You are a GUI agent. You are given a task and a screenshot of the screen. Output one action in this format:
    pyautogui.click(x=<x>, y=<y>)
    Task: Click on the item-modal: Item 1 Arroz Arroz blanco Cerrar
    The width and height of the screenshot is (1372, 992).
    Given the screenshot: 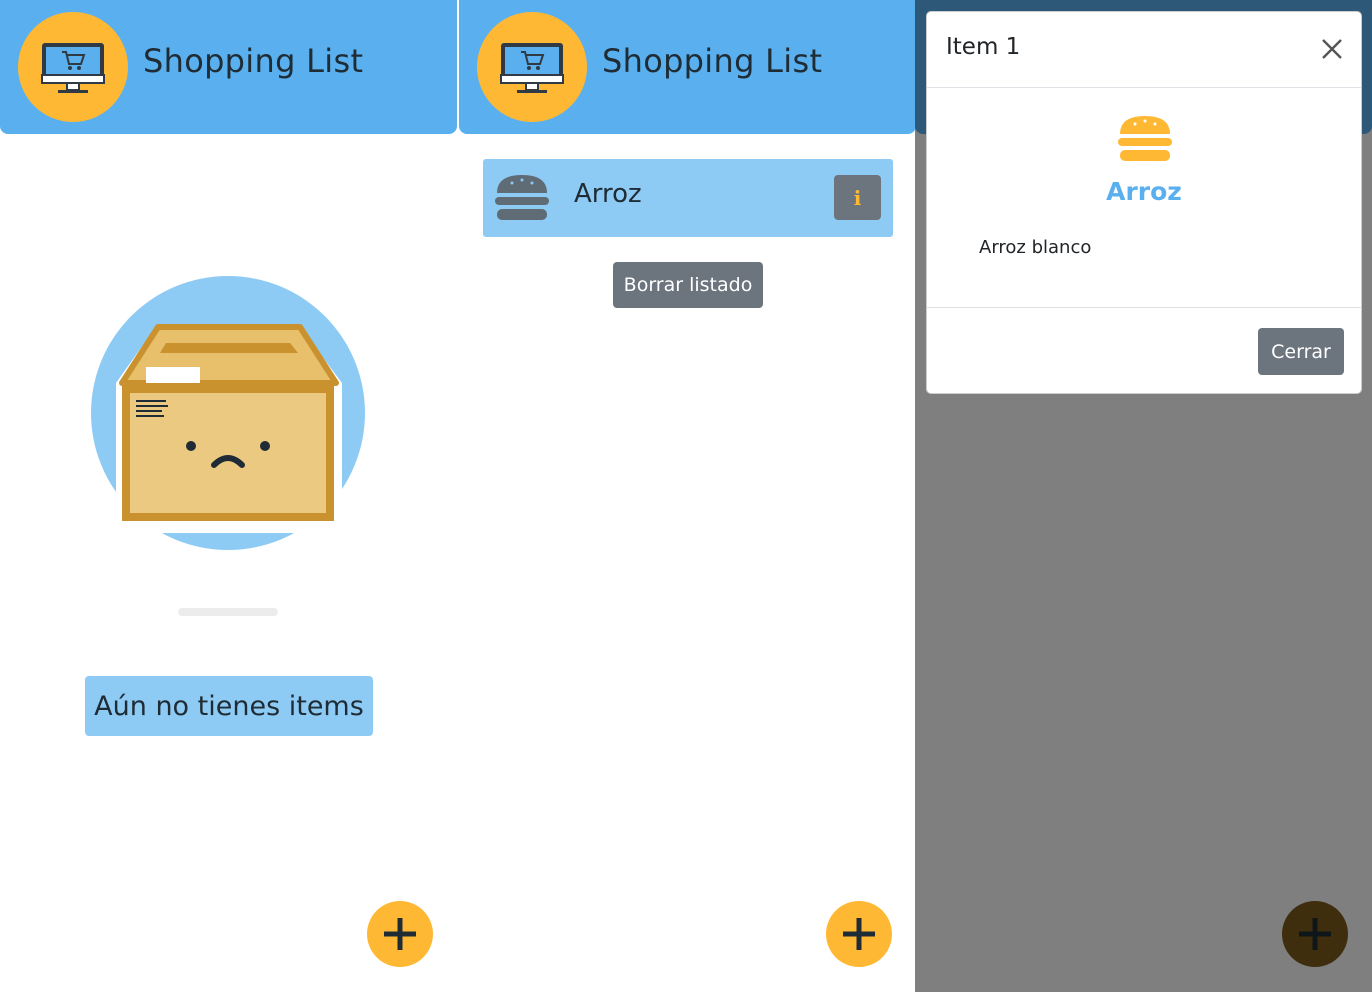 What is the action you would take?
    pyautogui.click(x=1144, y=202)
    